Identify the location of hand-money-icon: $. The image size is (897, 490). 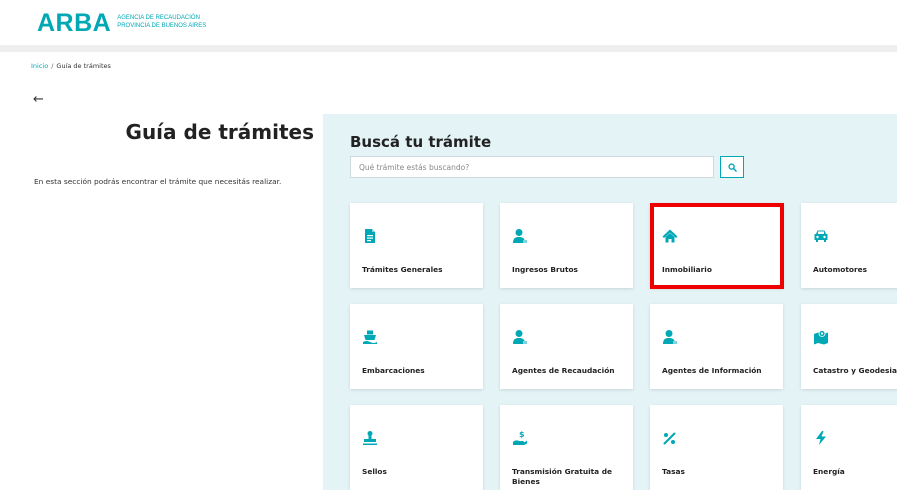
(520, 437).